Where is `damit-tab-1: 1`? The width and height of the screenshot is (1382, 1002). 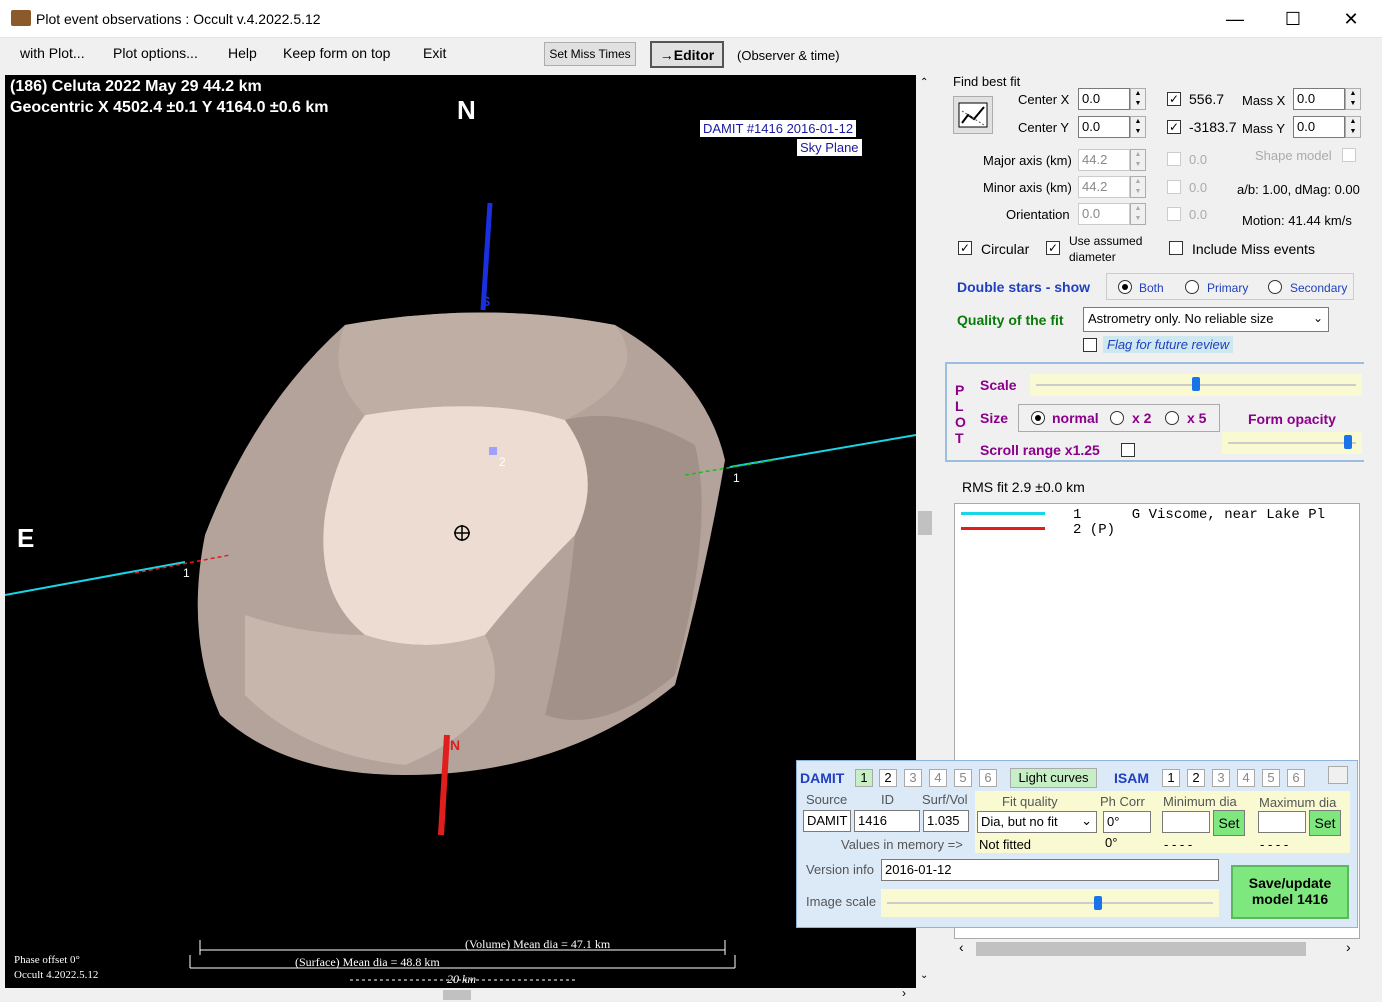
damit-tab-1: 1 is located at coordinates (864, 778).